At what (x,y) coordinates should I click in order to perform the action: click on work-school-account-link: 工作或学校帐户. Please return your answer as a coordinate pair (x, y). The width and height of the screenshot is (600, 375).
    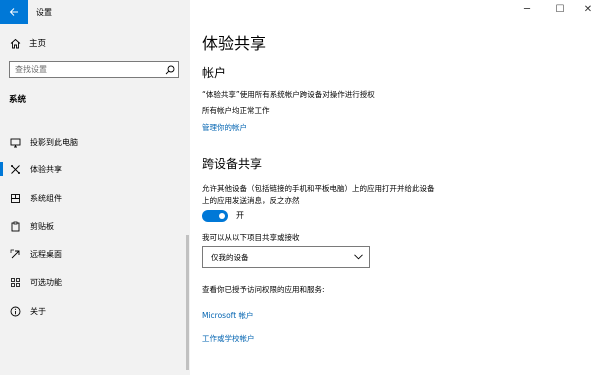
    Looking at the image, I should click on (228, 338).